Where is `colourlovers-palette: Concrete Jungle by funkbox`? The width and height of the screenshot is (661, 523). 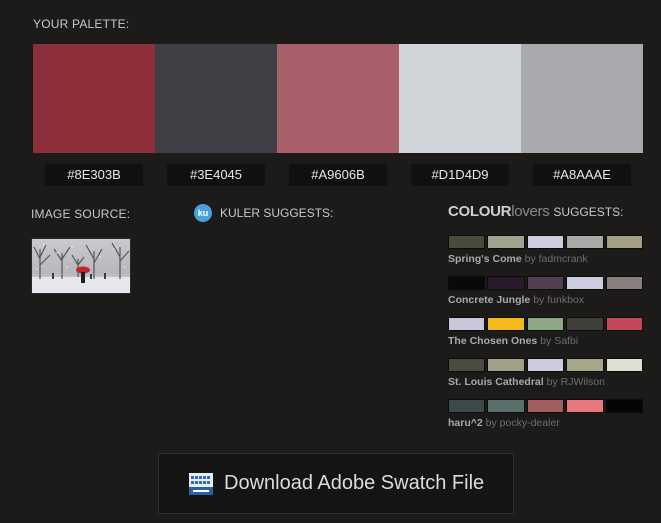 colourlovers-palette: Concrete Jungle by funkbox is located at coordinates (546, 296).